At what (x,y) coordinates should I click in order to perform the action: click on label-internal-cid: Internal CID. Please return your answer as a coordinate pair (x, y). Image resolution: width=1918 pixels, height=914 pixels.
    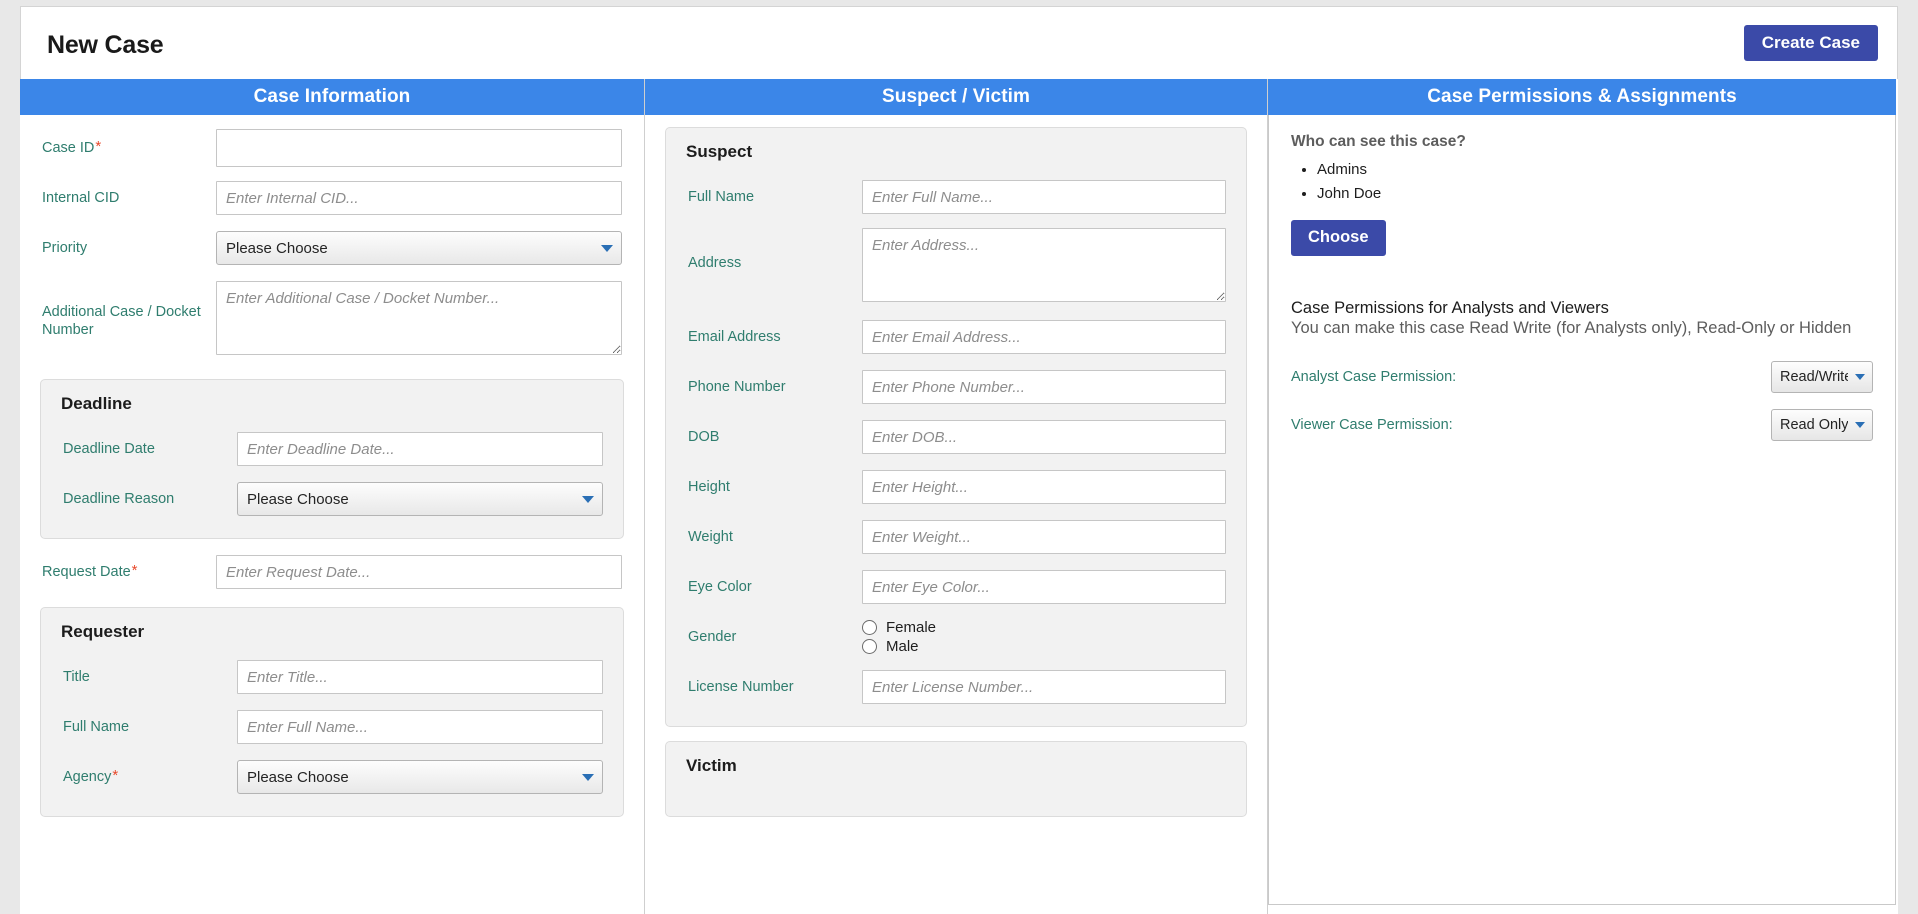
    Looking at the image, I should click on (81, 197).